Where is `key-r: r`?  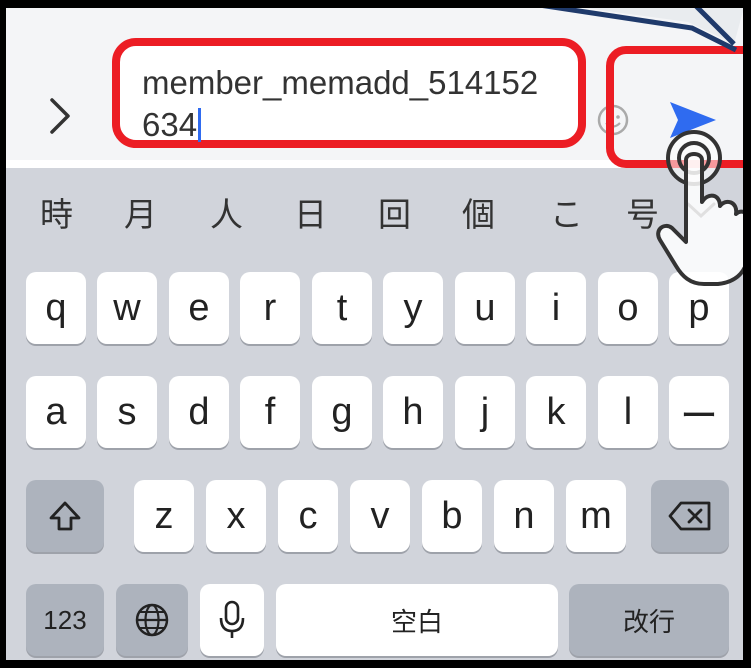
key-r: r is located at coordinates (270, 308).